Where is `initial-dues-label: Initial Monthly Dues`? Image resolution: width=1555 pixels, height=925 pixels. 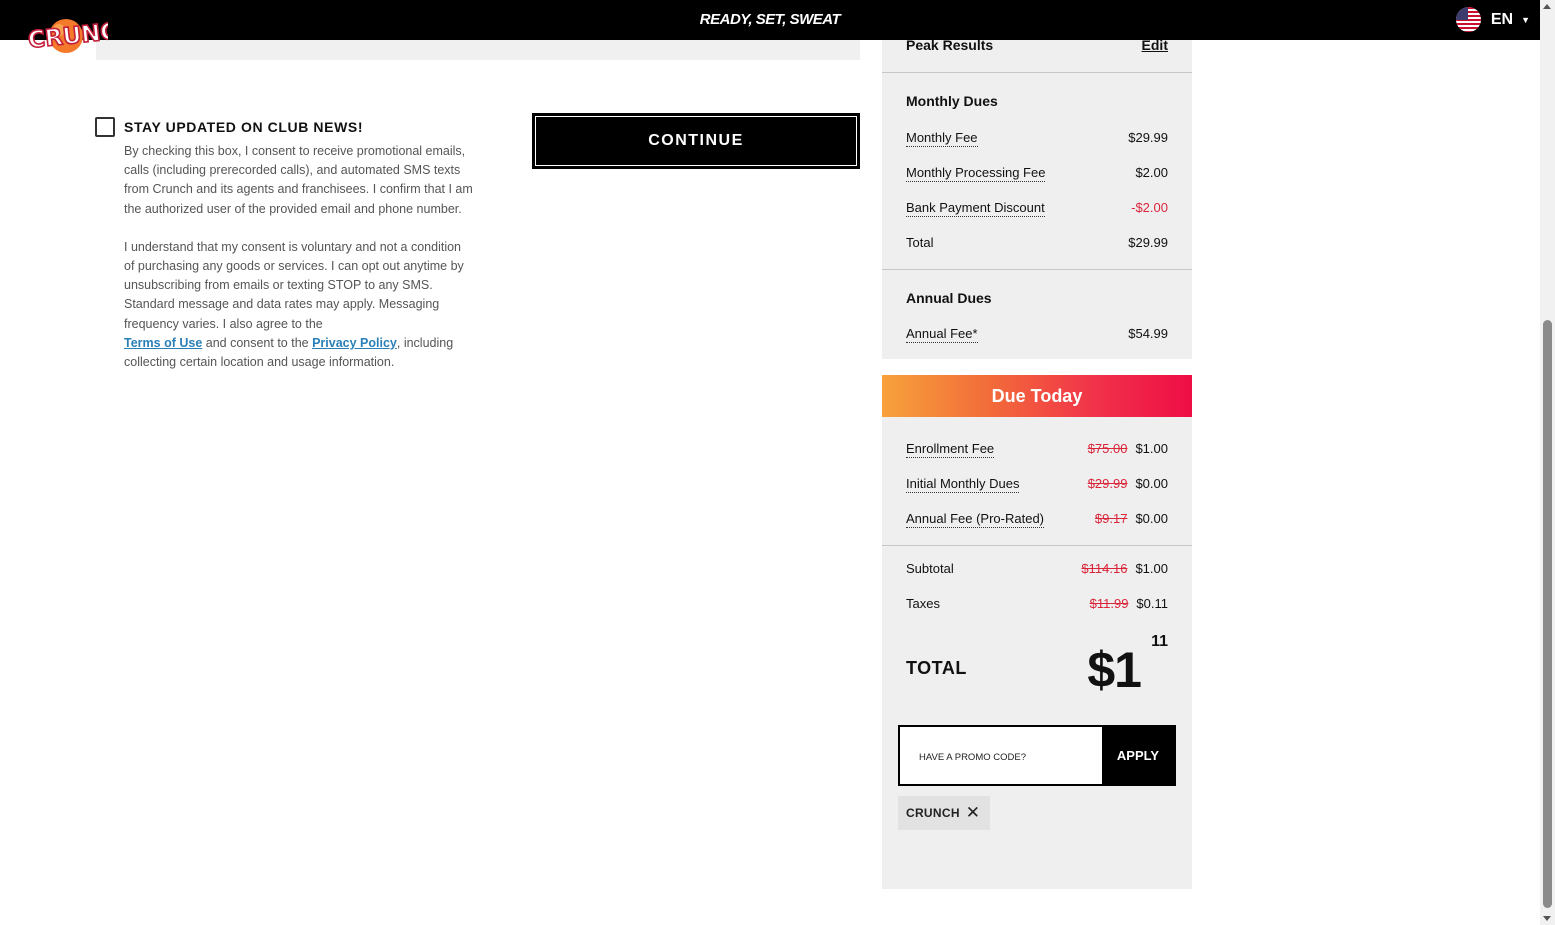 initial-dues-label: Initial Monthly Dues is located at coordinates (963, 484).